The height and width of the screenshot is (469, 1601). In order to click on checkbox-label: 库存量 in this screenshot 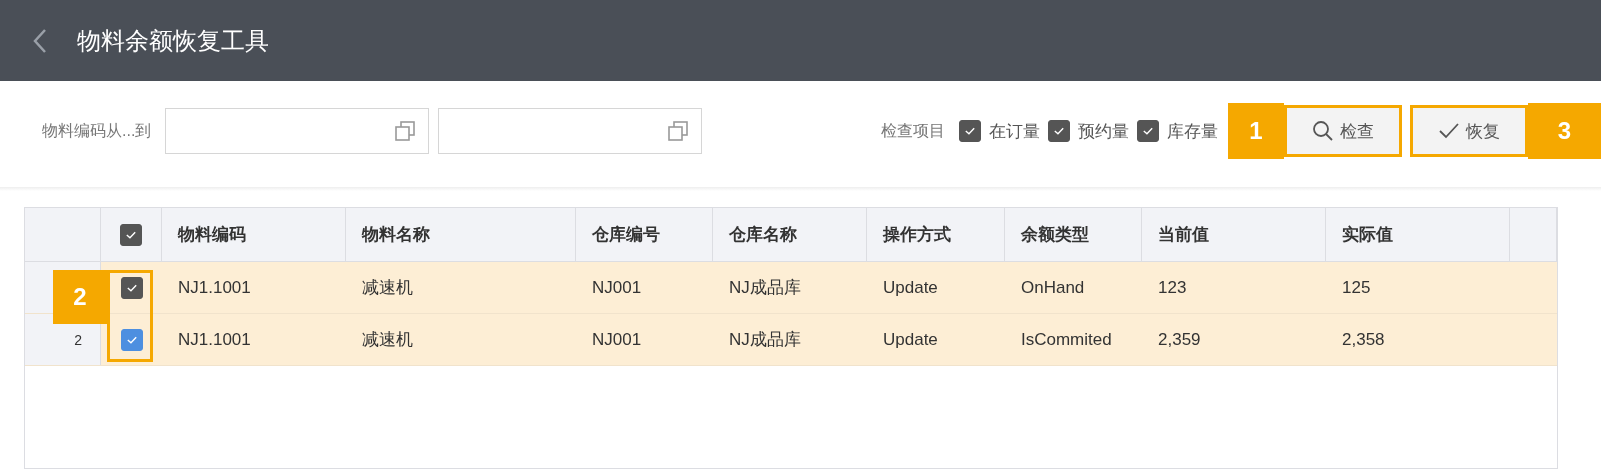, I will do `click(1192, 131)`.